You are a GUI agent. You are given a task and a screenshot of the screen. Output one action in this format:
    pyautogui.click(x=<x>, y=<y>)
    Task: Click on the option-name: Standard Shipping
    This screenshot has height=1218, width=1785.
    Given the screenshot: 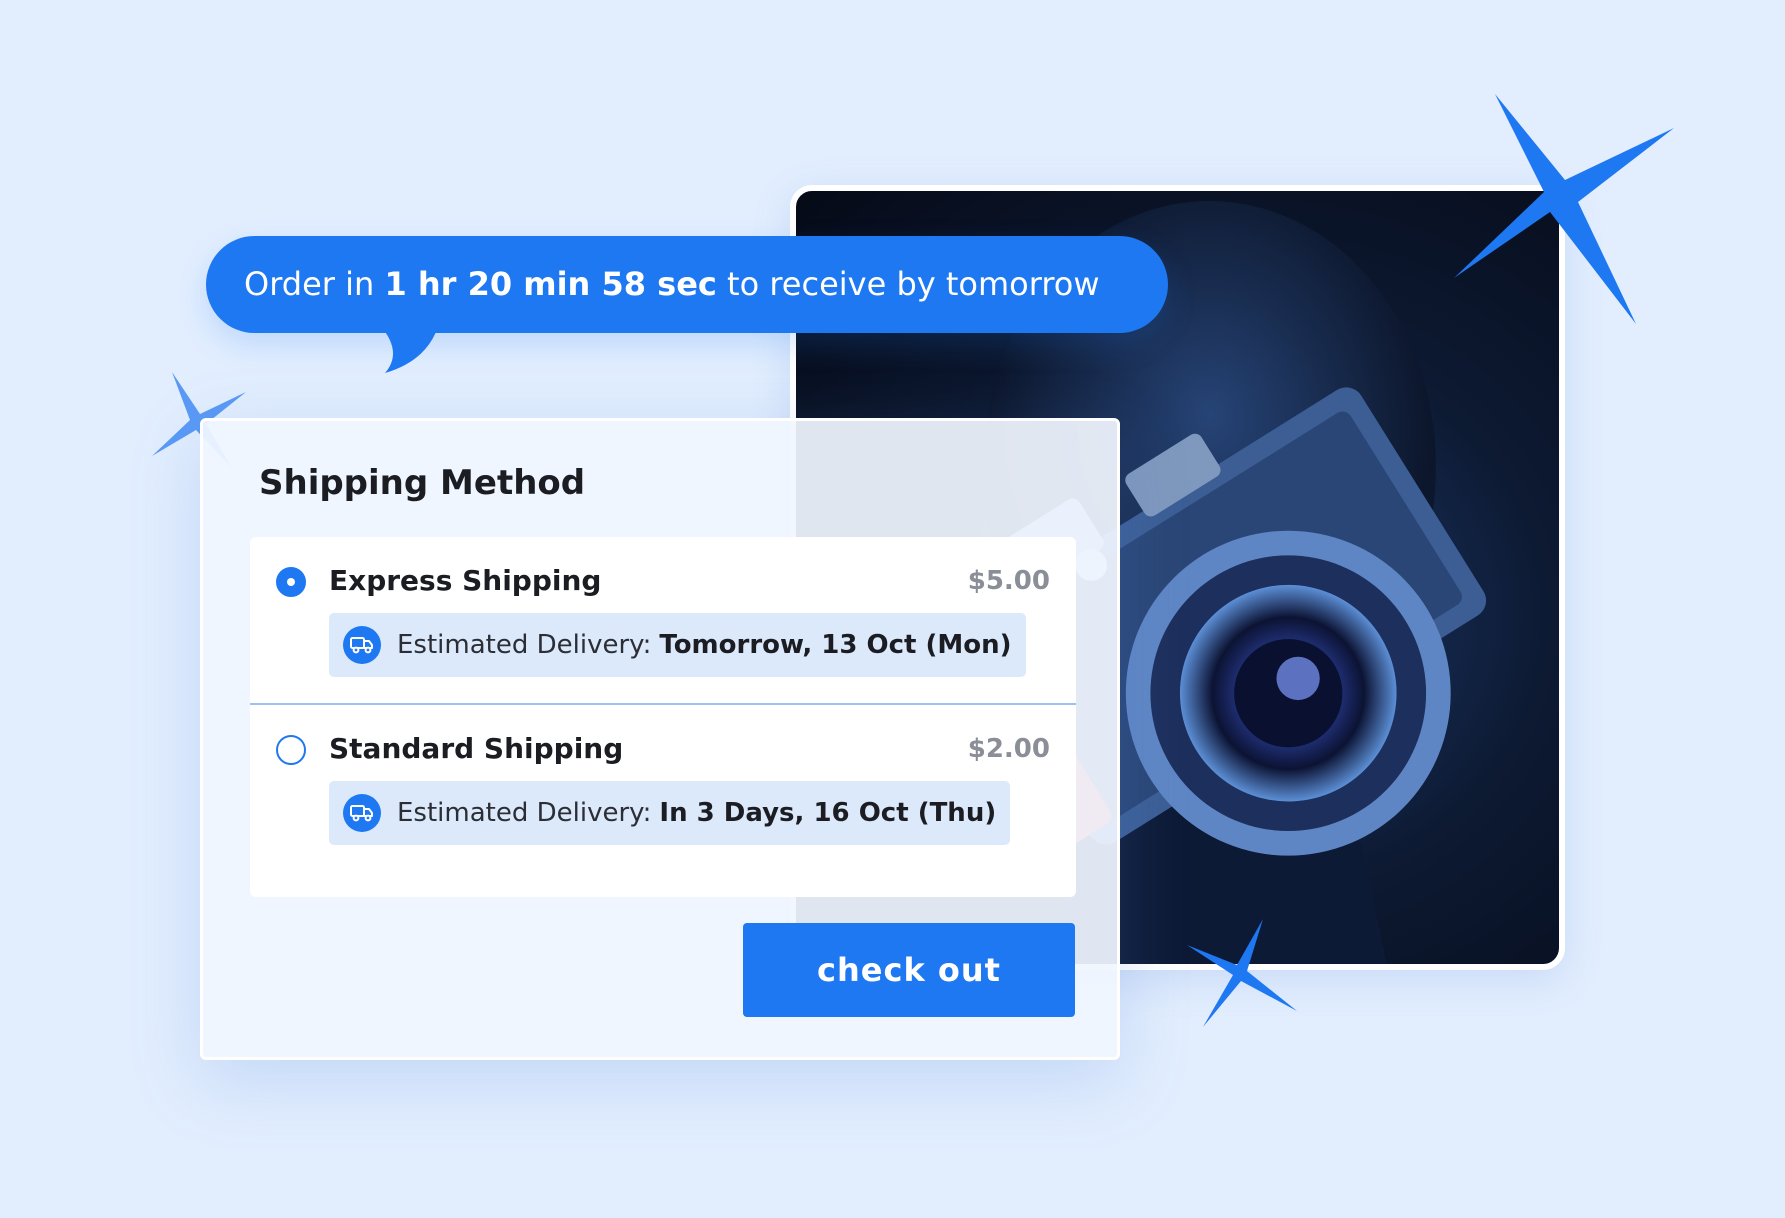 What is the action you would take?
    pyautogui.click(x=476, y=748)
    